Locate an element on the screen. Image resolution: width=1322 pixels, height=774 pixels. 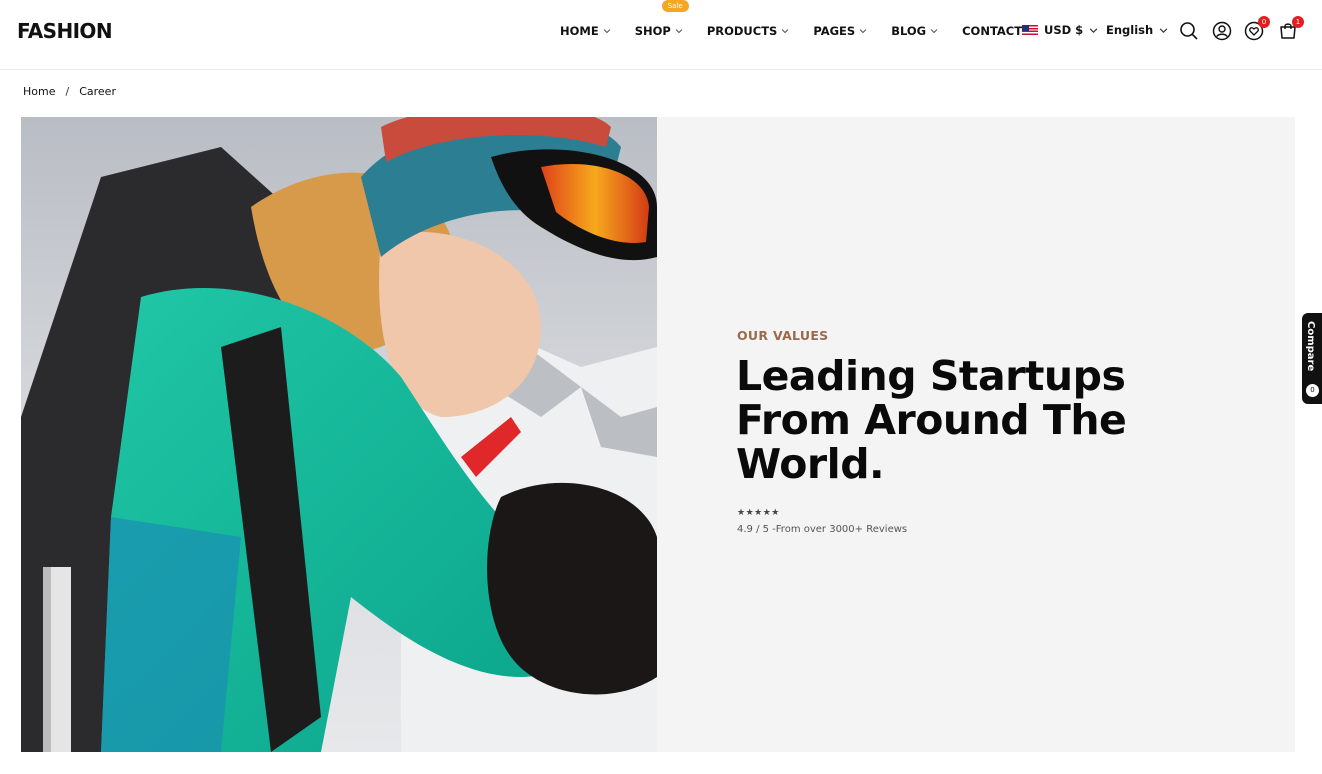
nav-item-products: PRODUCTS is located at coordinates (748, 31).